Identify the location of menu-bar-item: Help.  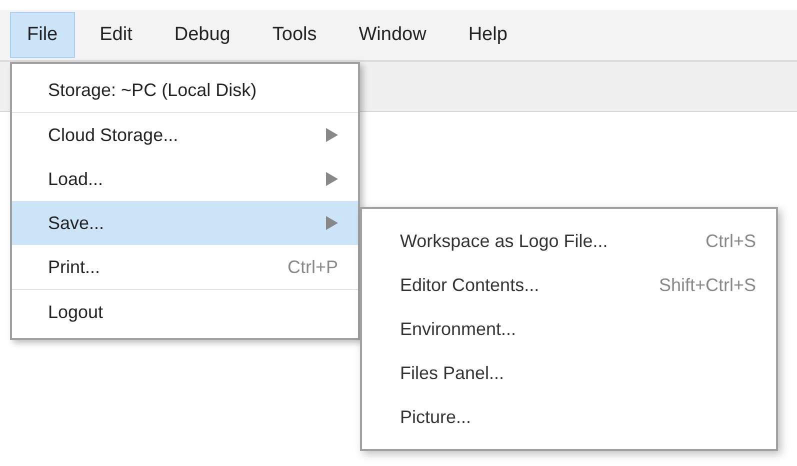
(487, 35).